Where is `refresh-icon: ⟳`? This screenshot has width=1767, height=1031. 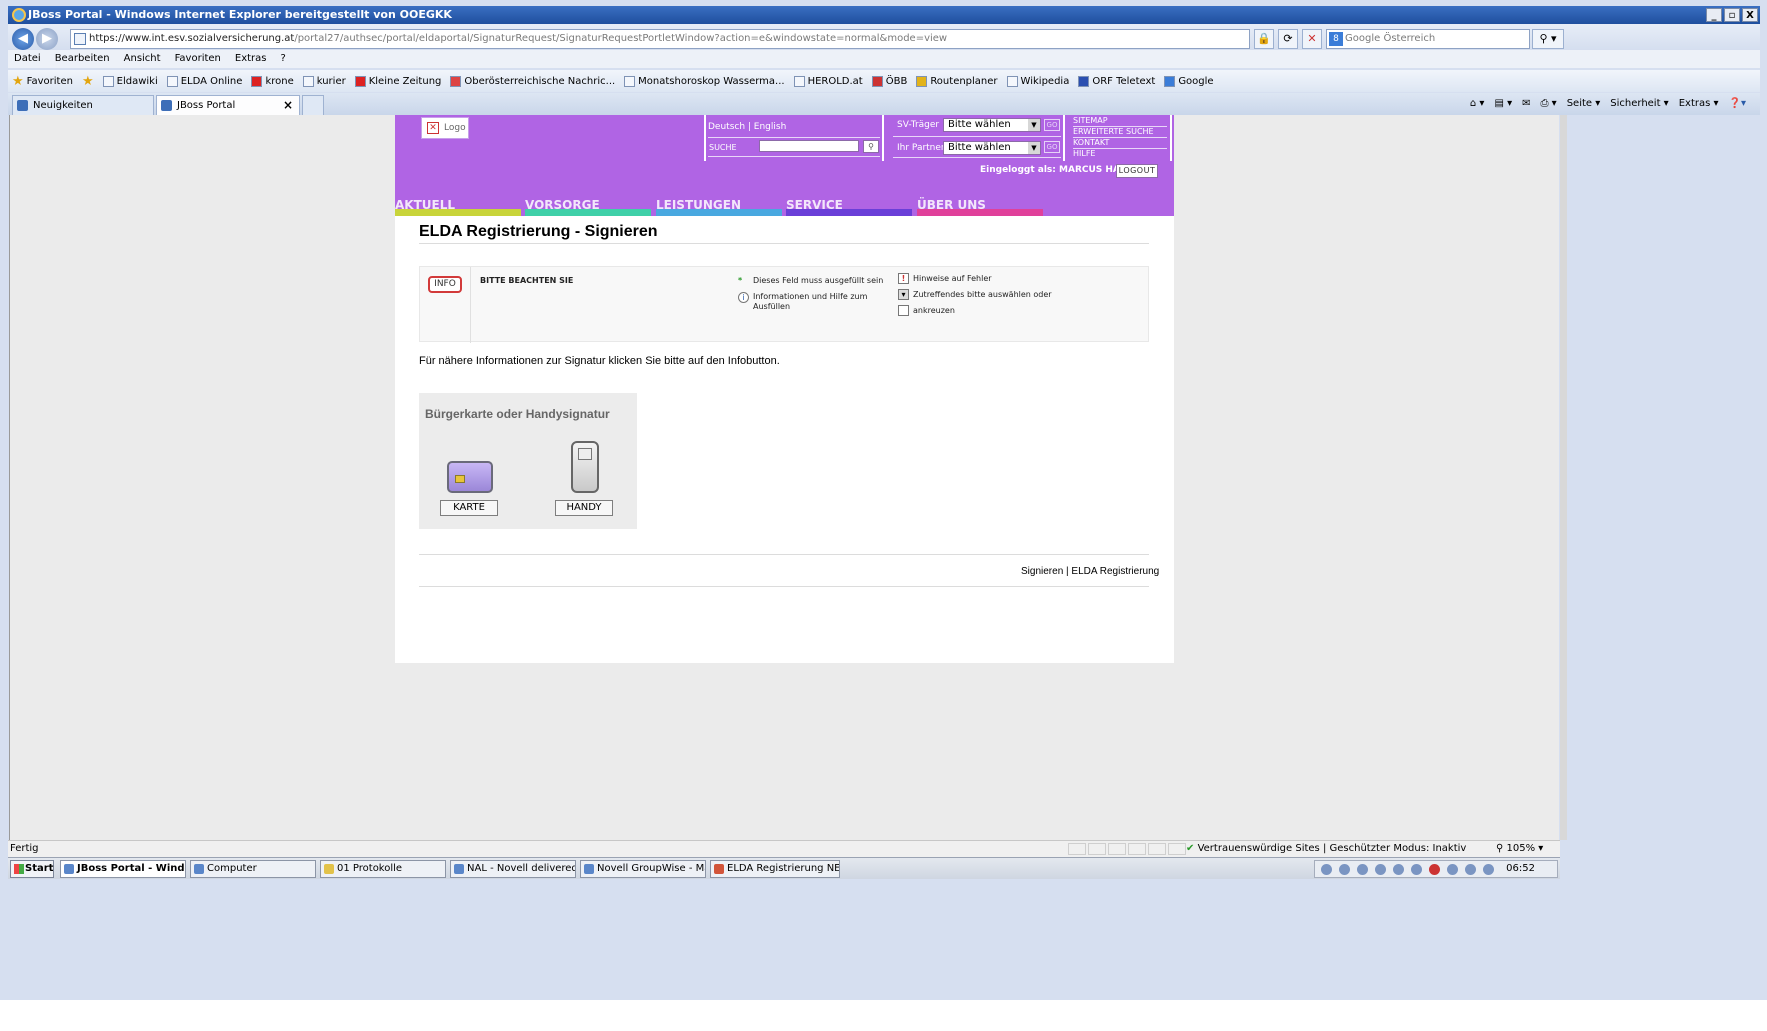
refresh-icon: ⟳ is located at coordinates (1288, 39).